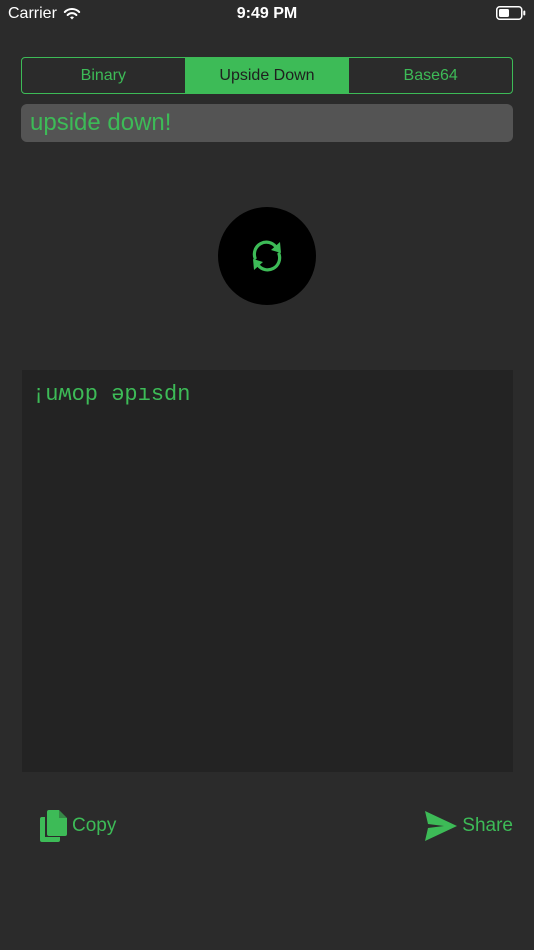  I want to click on segment-upside-down: Upside Down, so click(267, 75).